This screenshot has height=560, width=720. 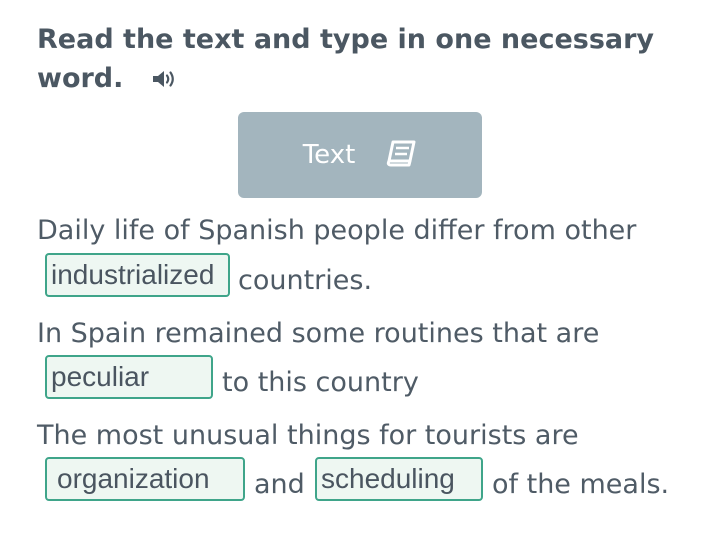 I want to click on sentence-3-middle: and, so click(x=279, y=484).